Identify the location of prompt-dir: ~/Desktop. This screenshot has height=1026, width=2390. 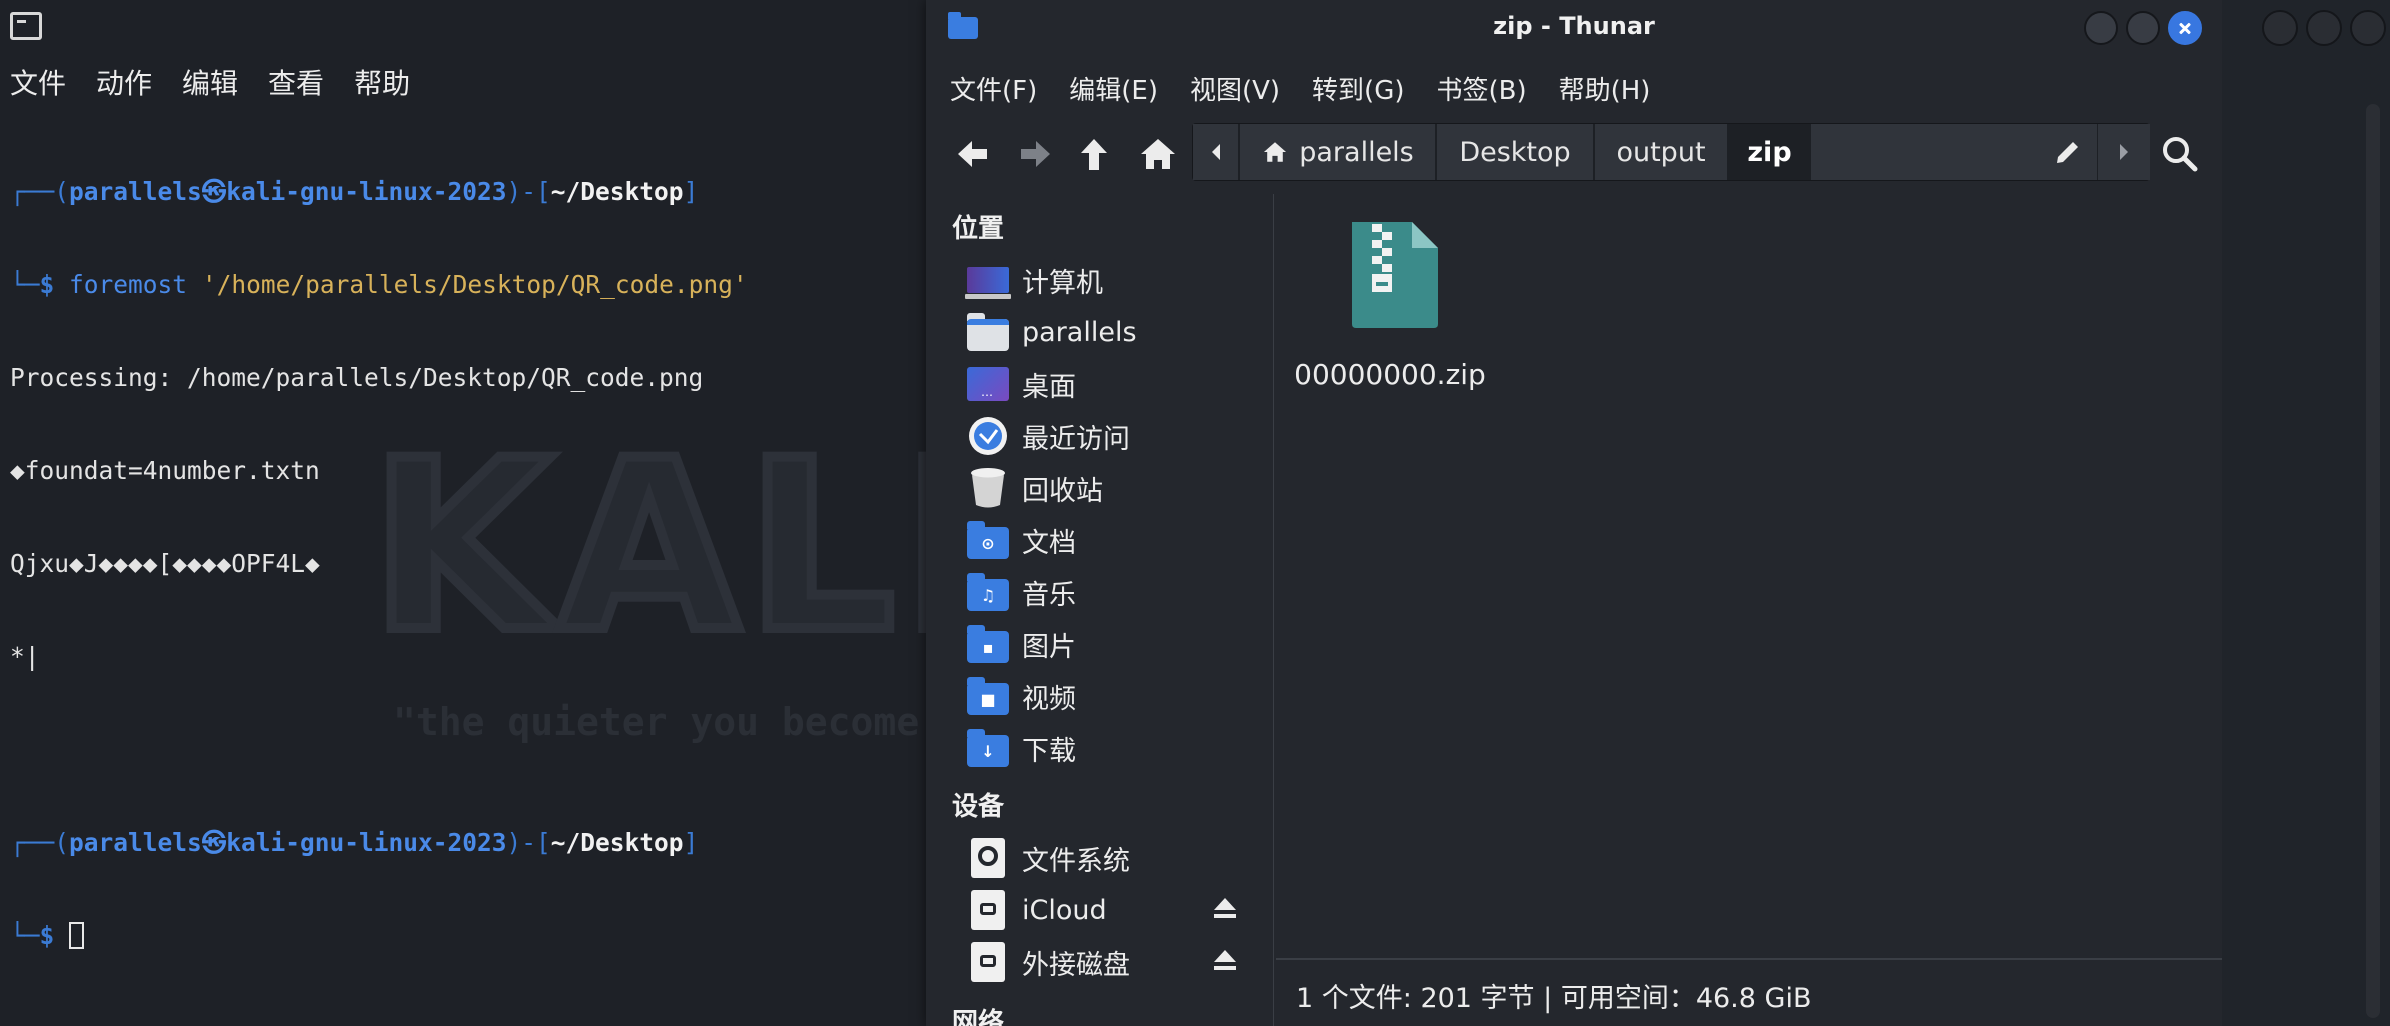
(617, 842).